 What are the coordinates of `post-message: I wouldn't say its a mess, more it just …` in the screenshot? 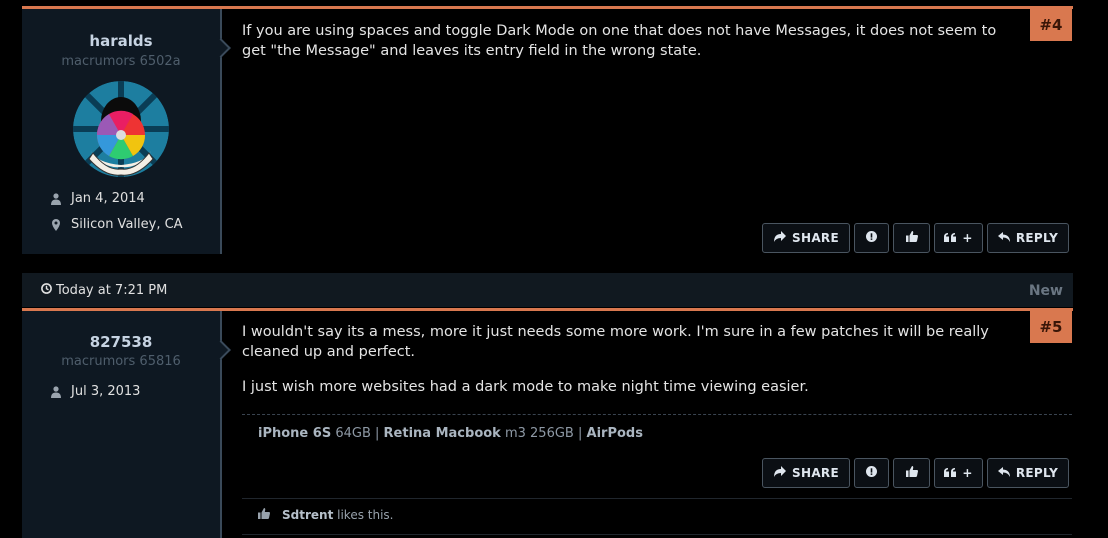 It's located at (627, 359).